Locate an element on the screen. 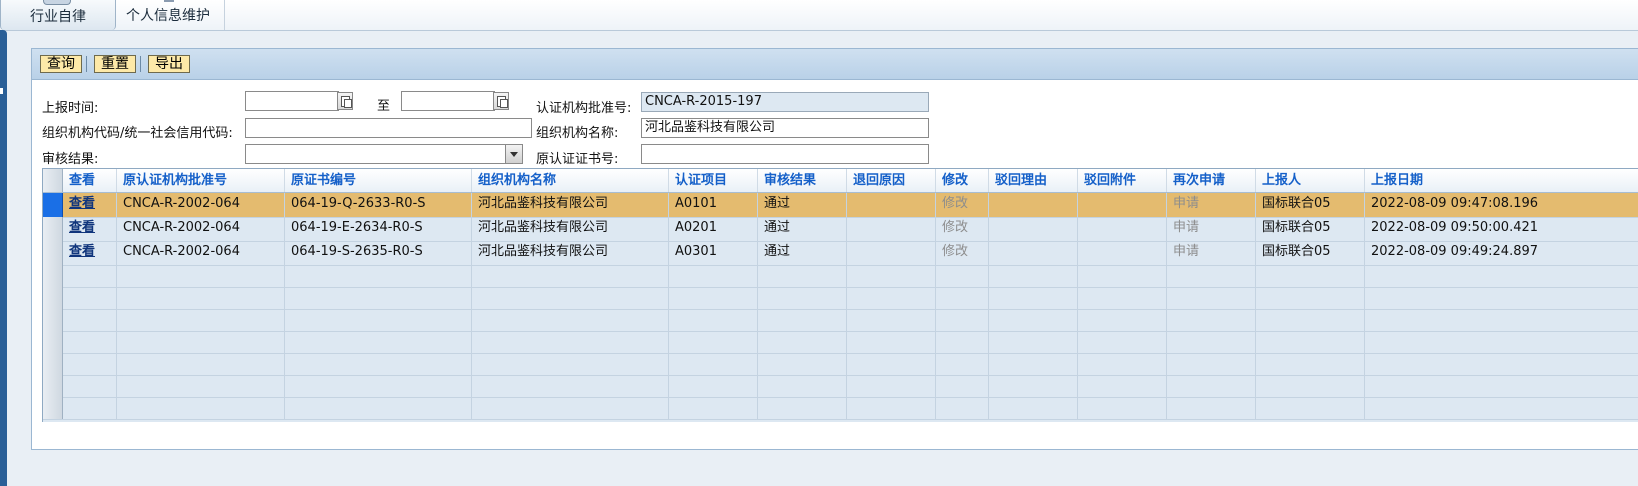  tab-label: 行业自律 is located at coordinates (58, 17).